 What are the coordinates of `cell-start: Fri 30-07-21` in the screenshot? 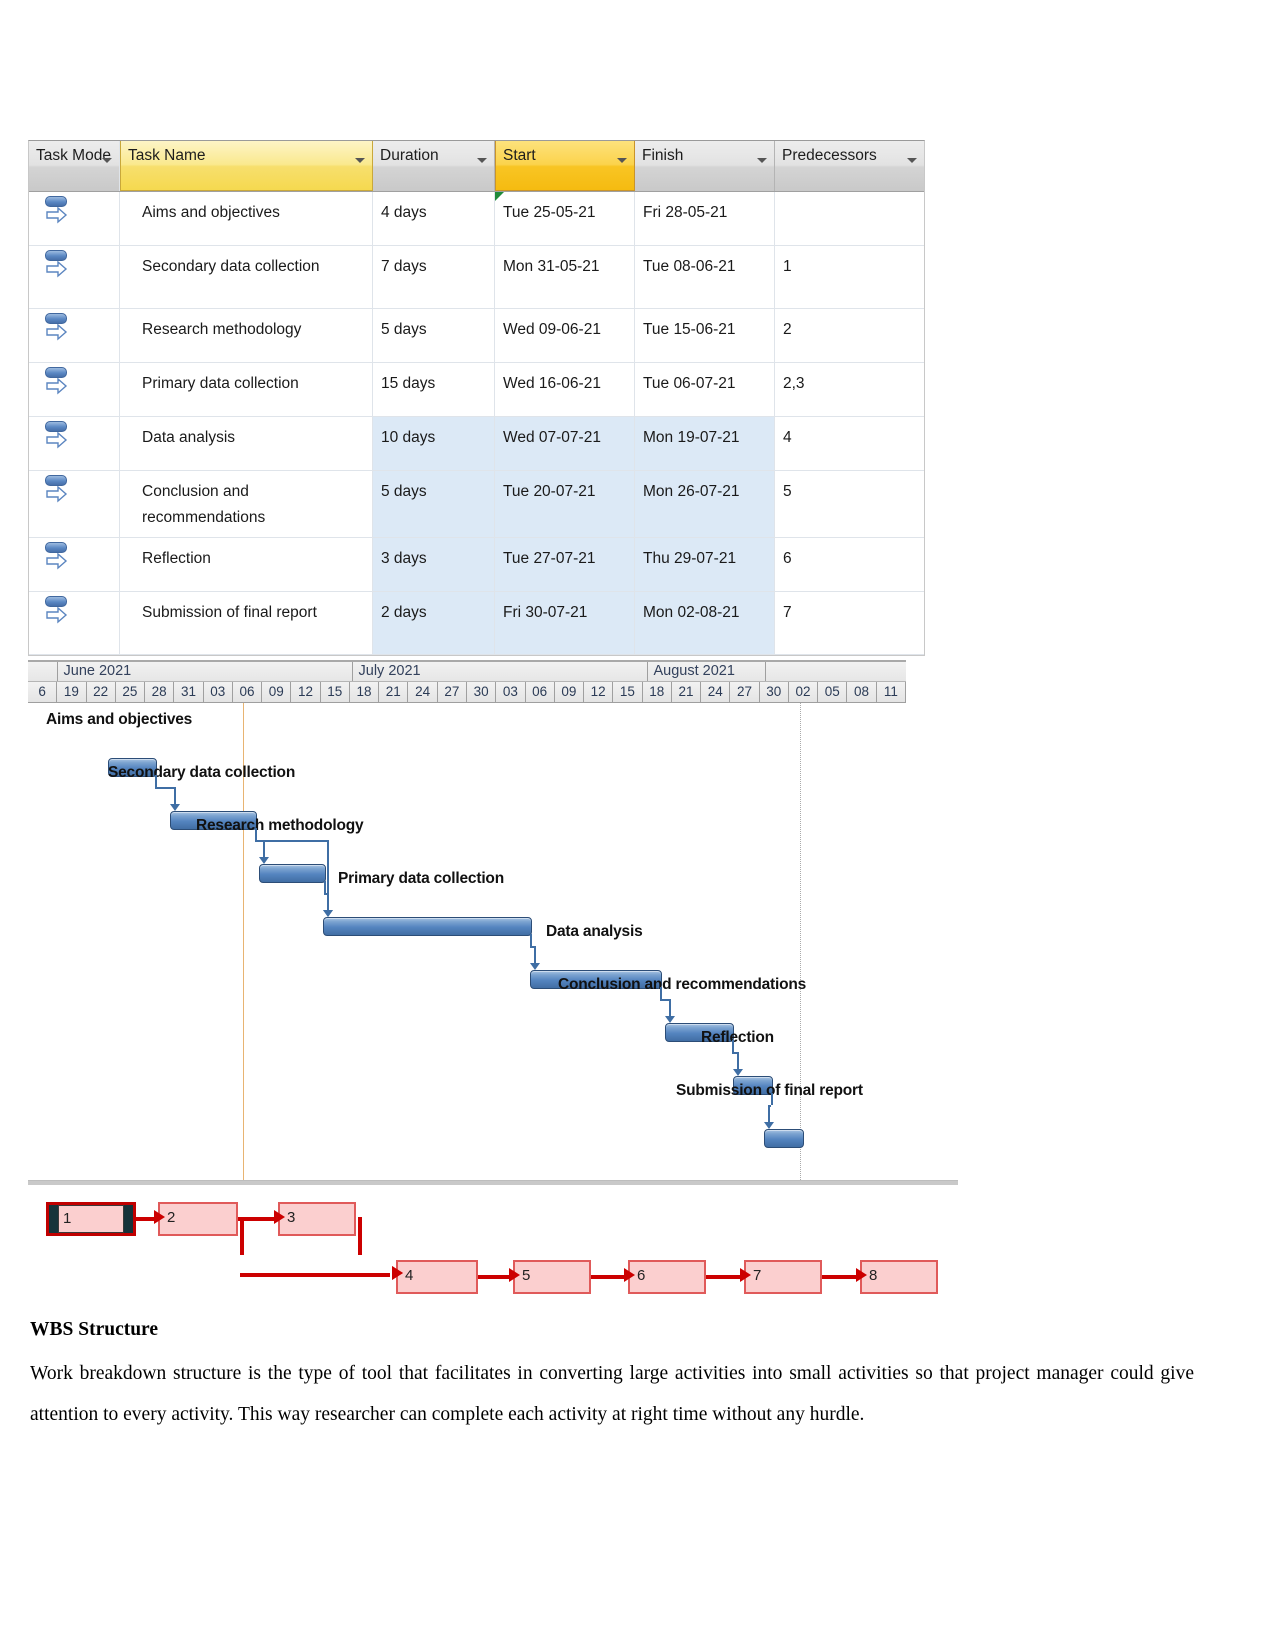 It's located at (565, 623).